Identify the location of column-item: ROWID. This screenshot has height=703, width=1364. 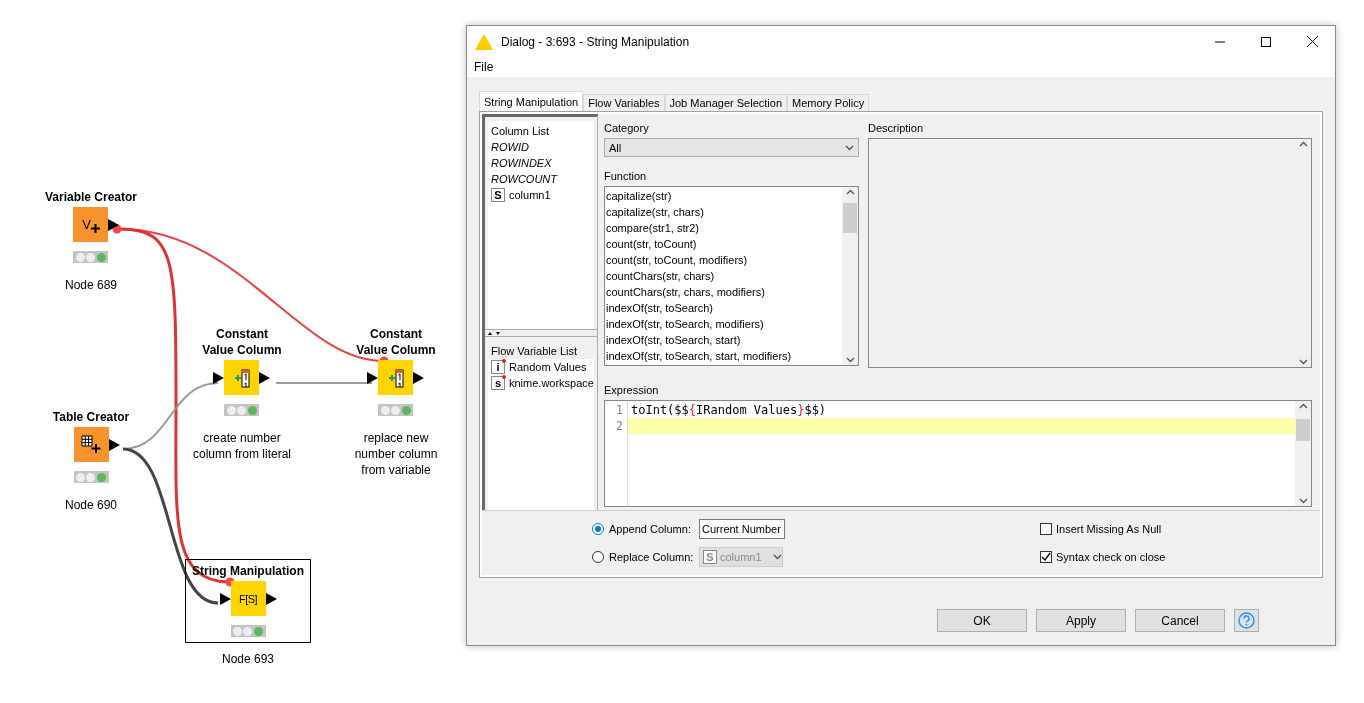
(541, 147).